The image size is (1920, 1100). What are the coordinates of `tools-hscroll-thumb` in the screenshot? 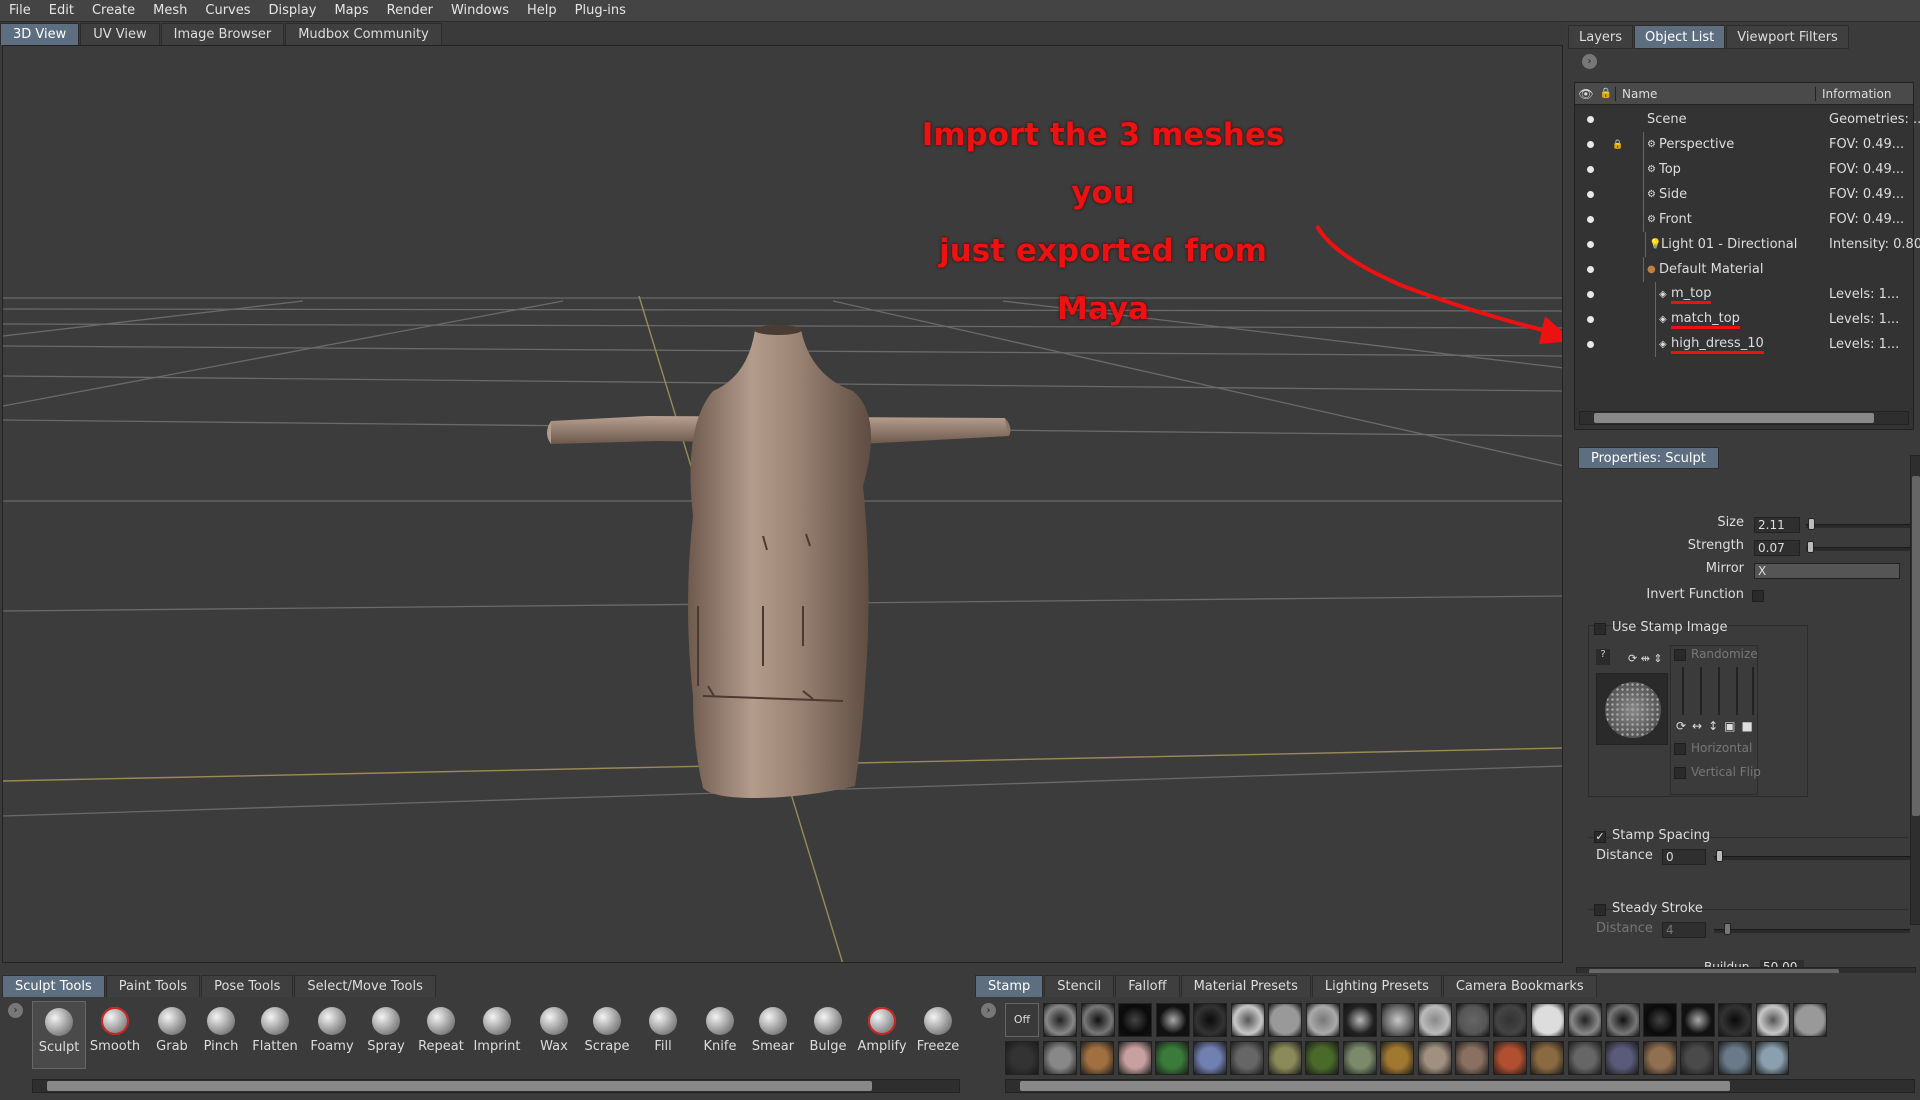 It's located at (459, 1086).